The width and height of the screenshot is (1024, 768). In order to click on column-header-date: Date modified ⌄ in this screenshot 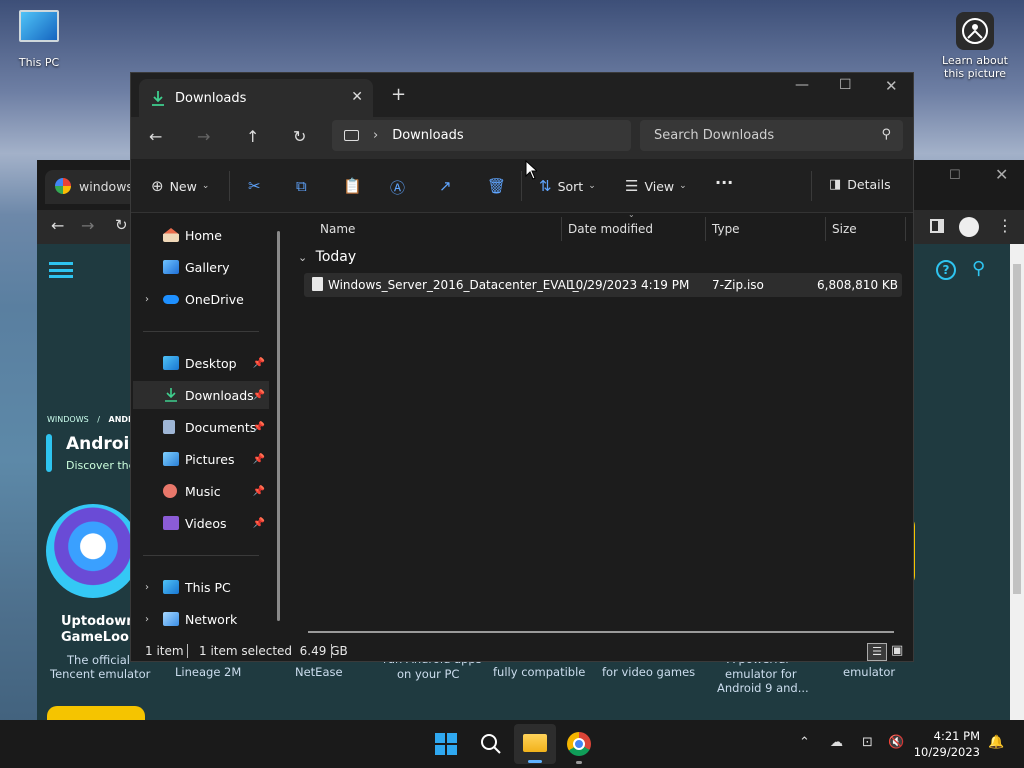, I will do `click(634, 225)`.